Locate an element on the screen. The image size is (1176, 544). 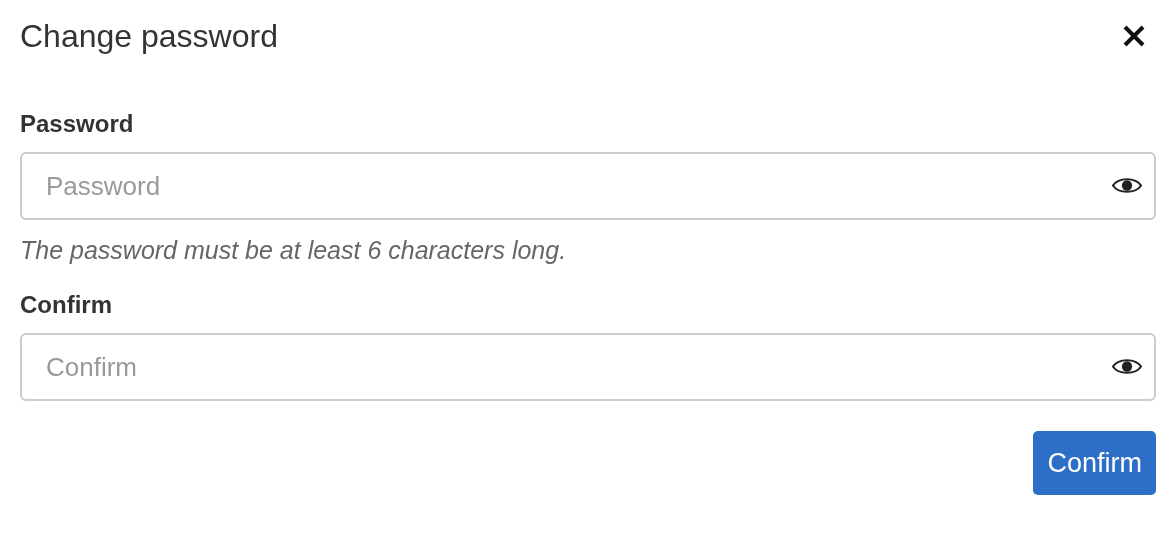
field-label: Password is located at coordinates (77, 124).